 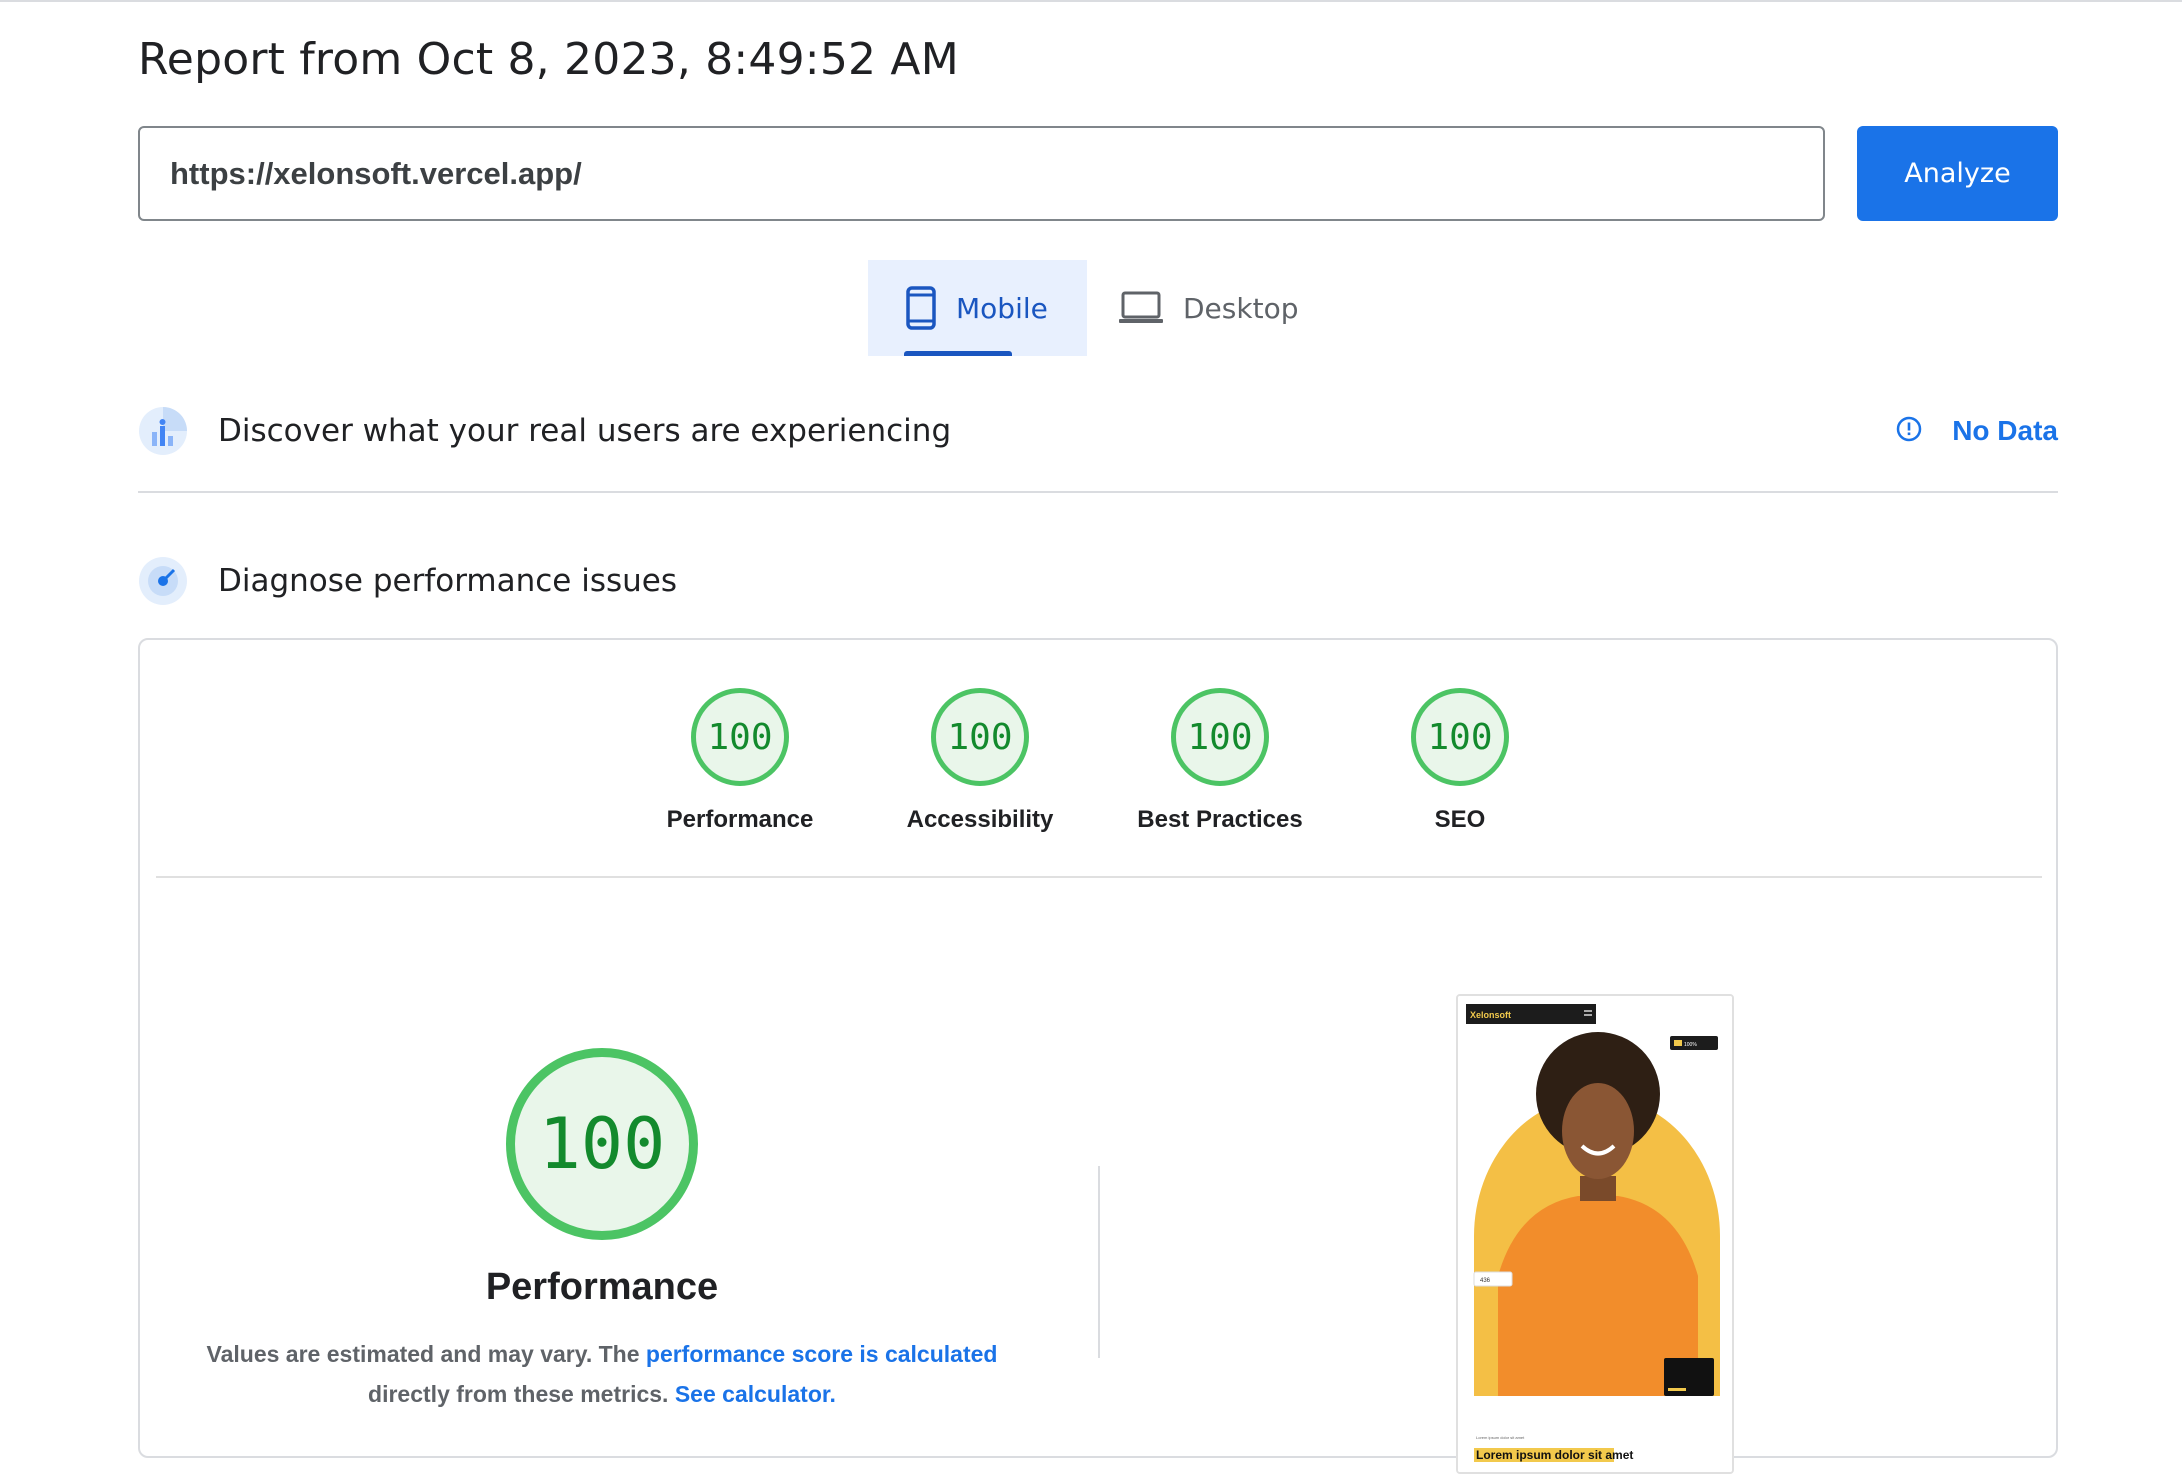 What do you see at coordinates (1609, 1455) in the screenshot?
I see `screenshot-caption-rest: sit amet` at bounding box center [1609, 1455].